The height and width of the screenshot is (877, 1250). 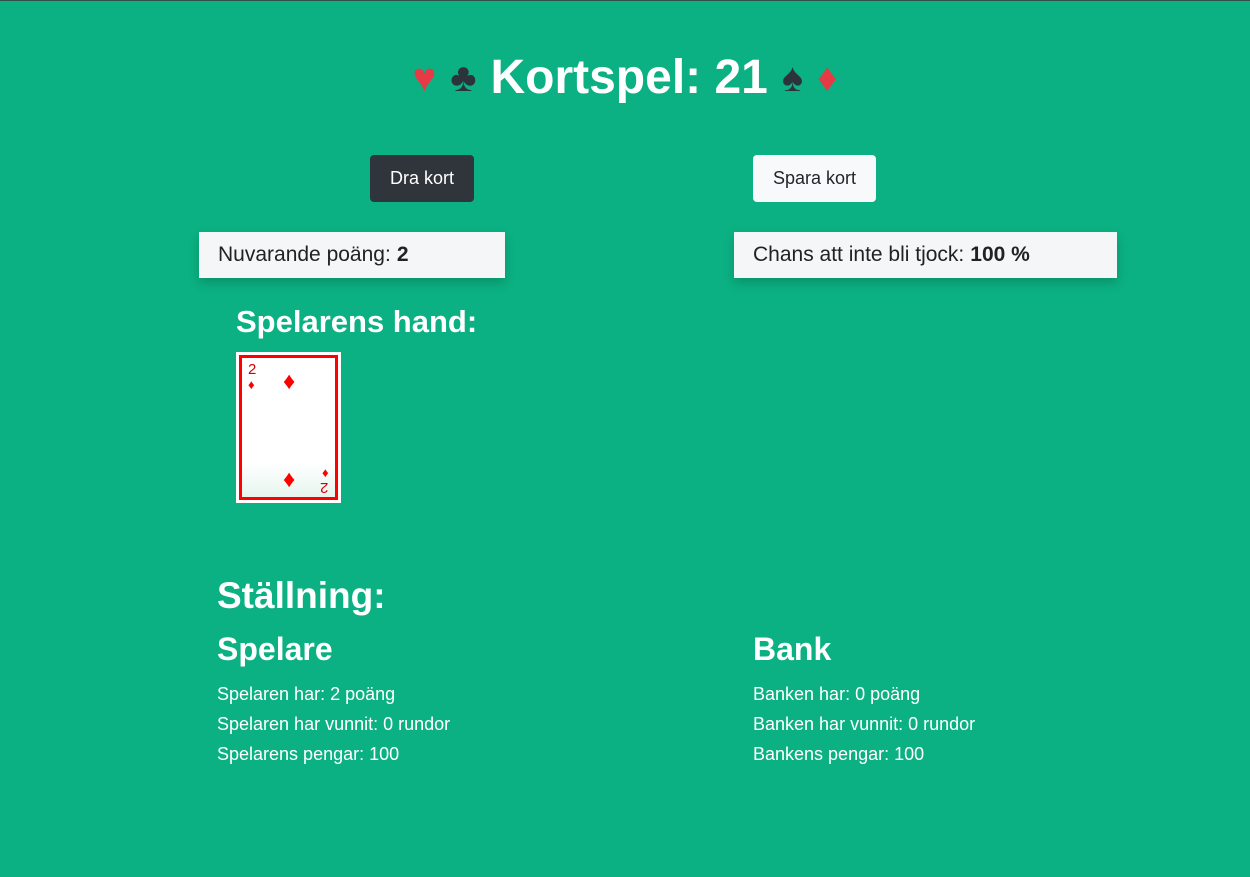 I want to click on stand-button: Spara kort, so click(x=814, y=178).